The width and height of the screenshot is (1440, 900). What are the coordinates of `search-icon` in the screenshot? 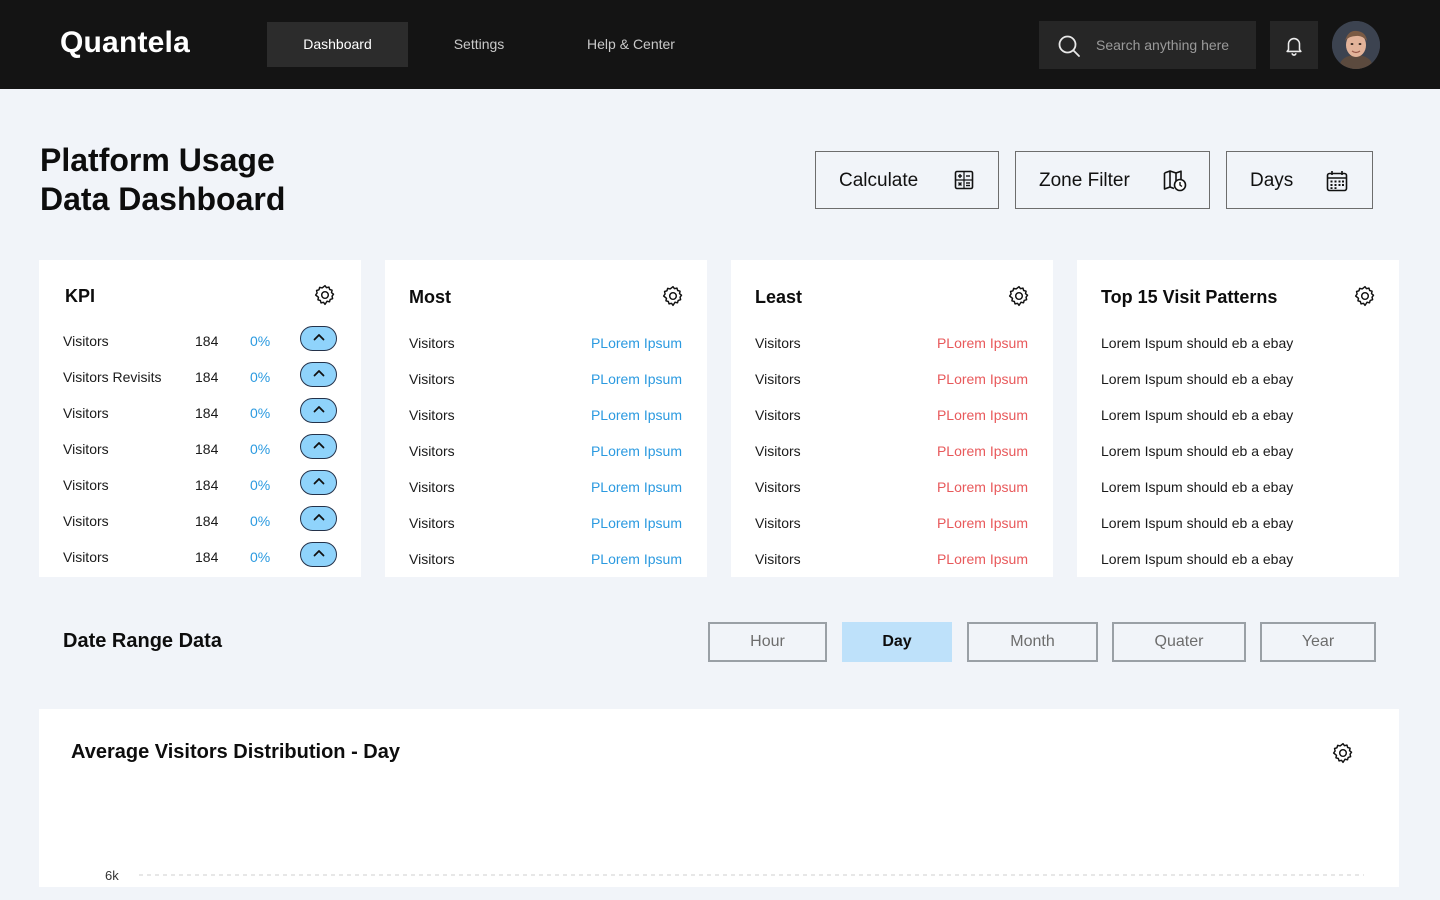 It's located at (1069, 46).